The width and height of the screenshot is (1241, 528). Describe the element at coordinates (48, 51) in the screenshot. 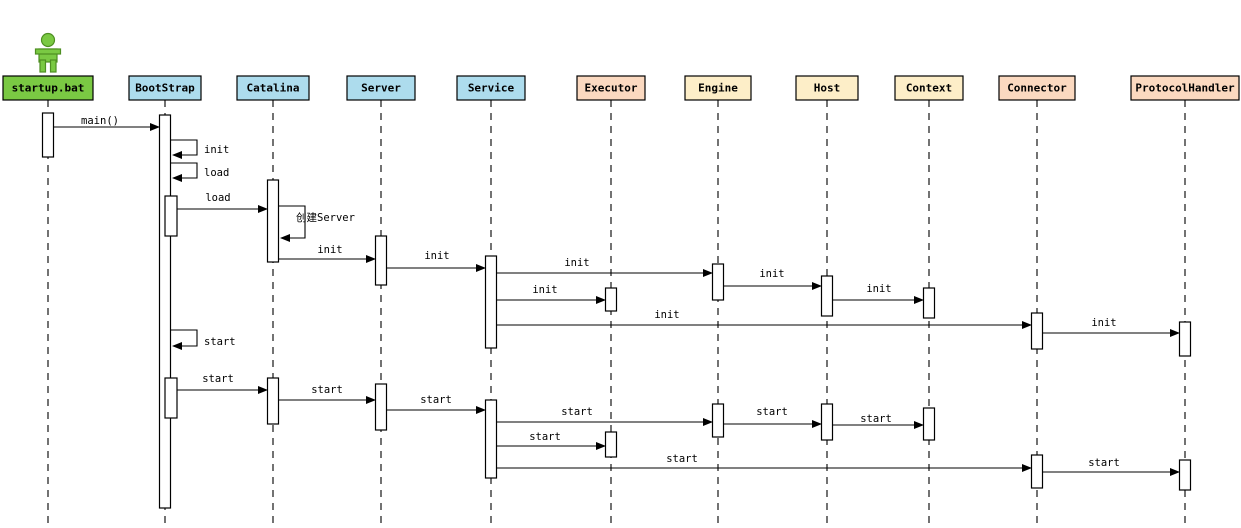

I see `actor-icon-arms` at that location.